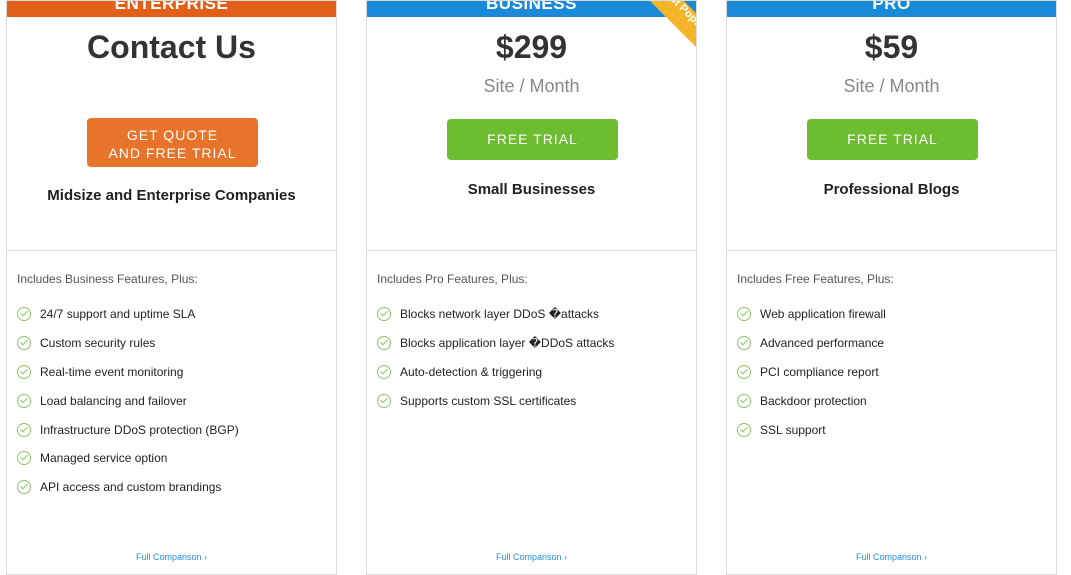 The height and width of the screenshot is (575, 1071). Describe the element at coordinates (107, 279) in the screenshot. I see `includes-label: Includes Business Features, Plus:` at that location.